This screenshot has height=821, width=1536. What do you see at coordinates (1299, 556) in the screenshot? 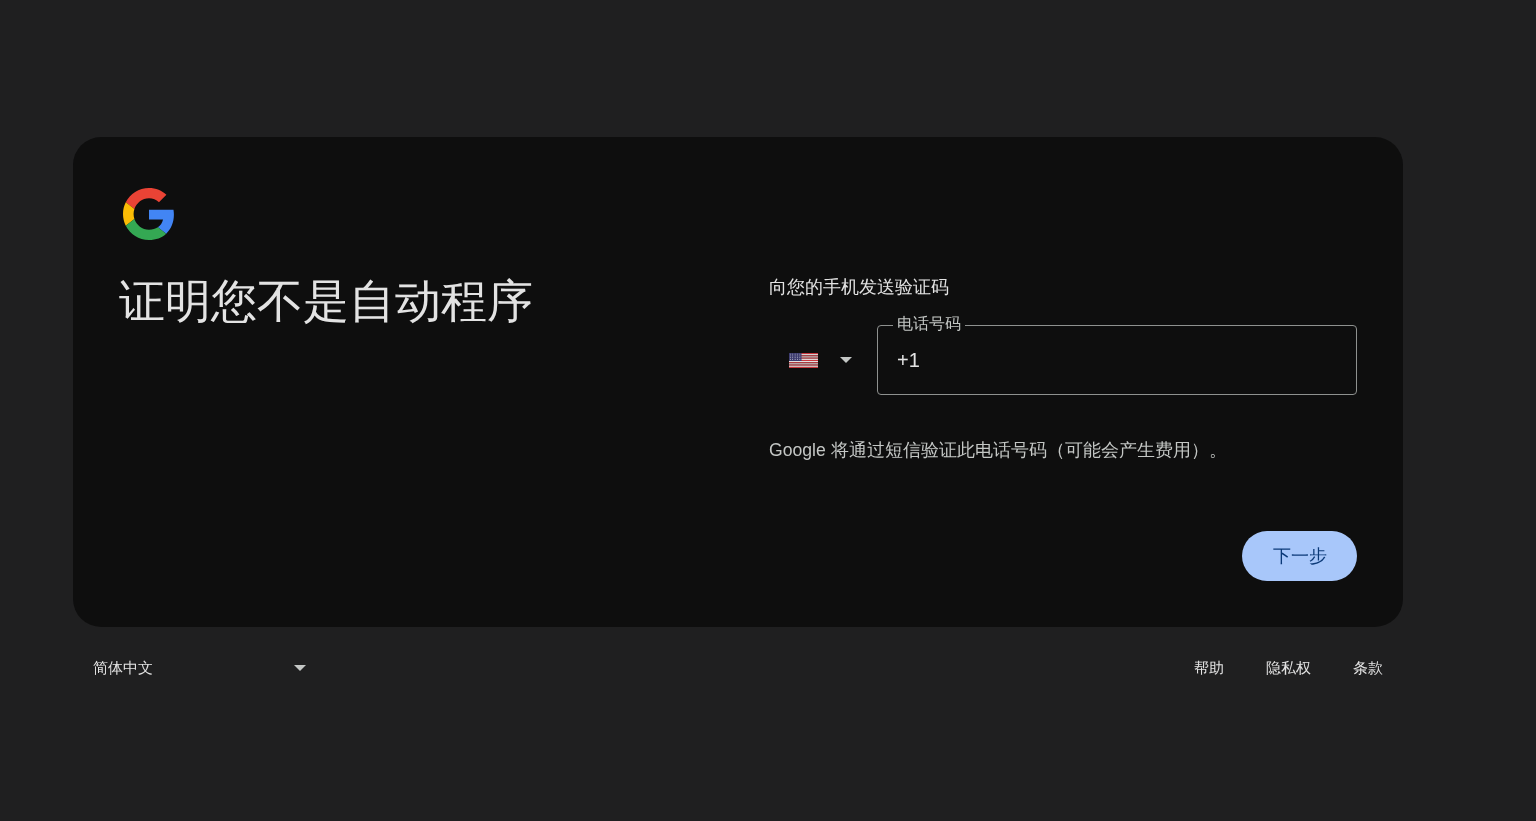
I see `next-button: 下一步` at bounding box center [1299, 556].